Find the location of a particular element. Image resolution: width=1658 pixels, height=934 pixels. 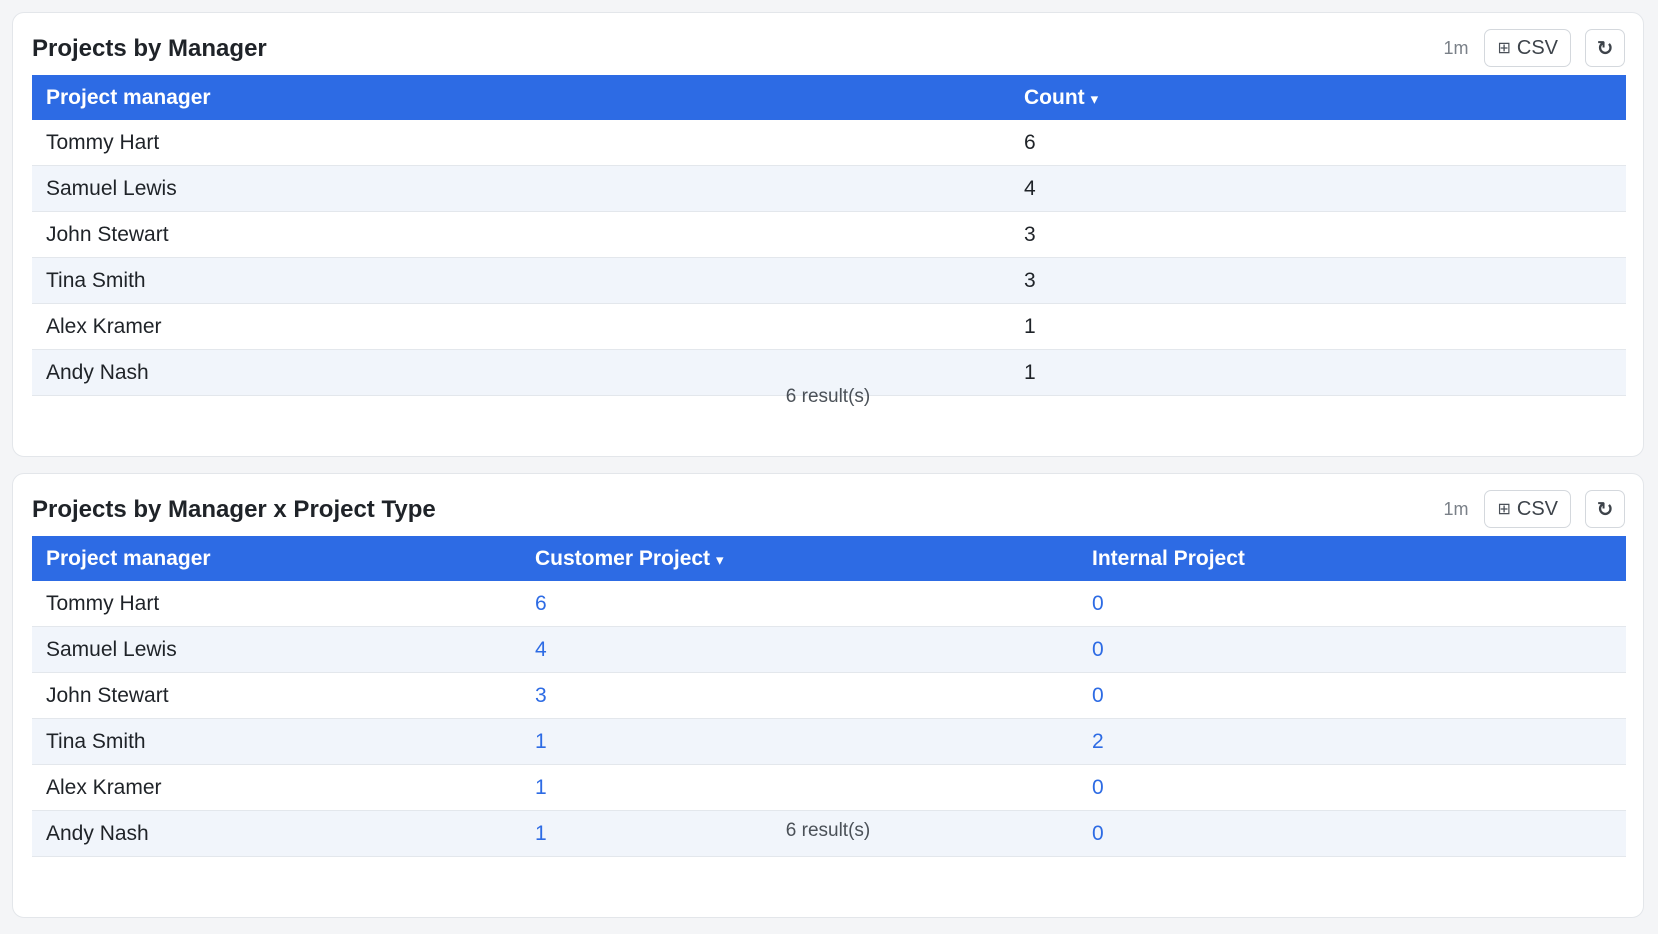

column-header-customer-project: Customer Project ▾ is located at coordinates (799, 558).